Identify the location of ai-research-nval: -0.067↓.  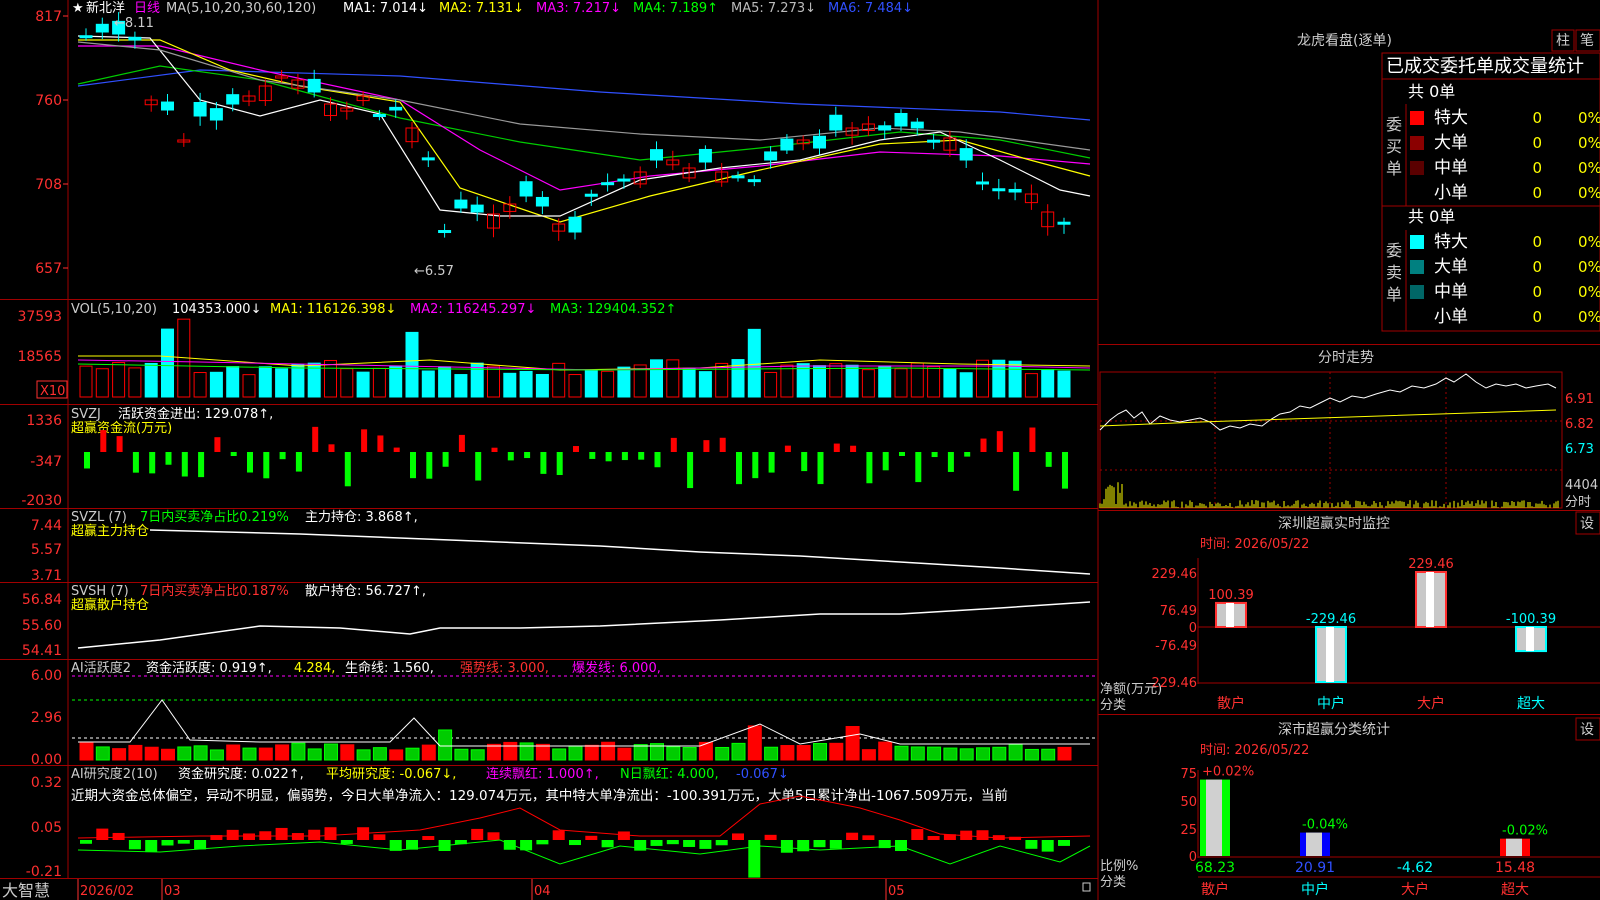
(762, 774).